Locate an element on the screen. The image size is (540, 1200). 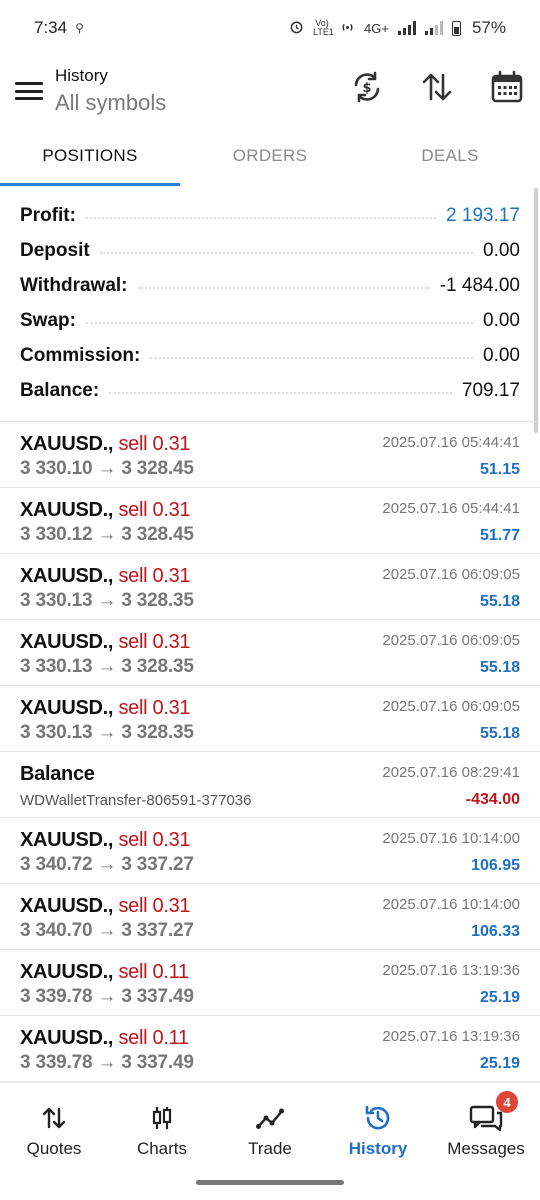
trade-prices: 3 330.12 → 3 328.45 is located at coordinates (107, 535).